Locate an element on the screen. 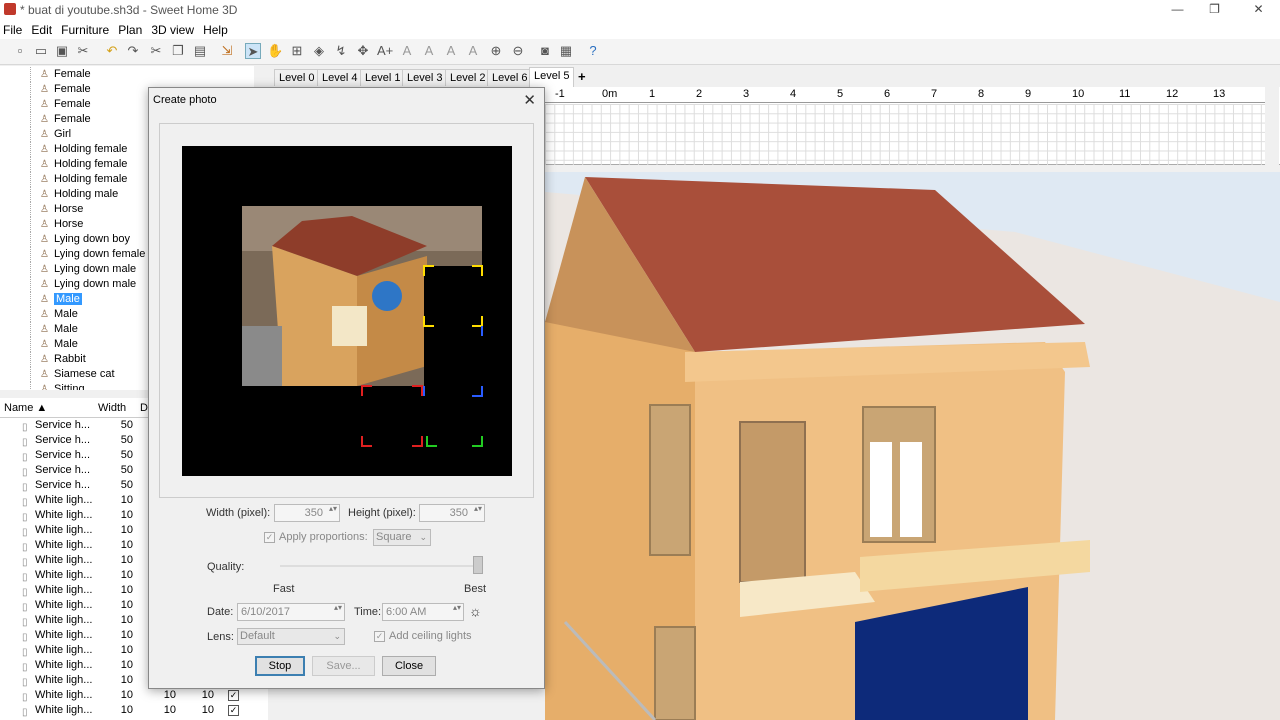 Image resolution: width=1280 pixels, height=720 pixels. ruler-label: 7 is located at coordinates (934, 94).